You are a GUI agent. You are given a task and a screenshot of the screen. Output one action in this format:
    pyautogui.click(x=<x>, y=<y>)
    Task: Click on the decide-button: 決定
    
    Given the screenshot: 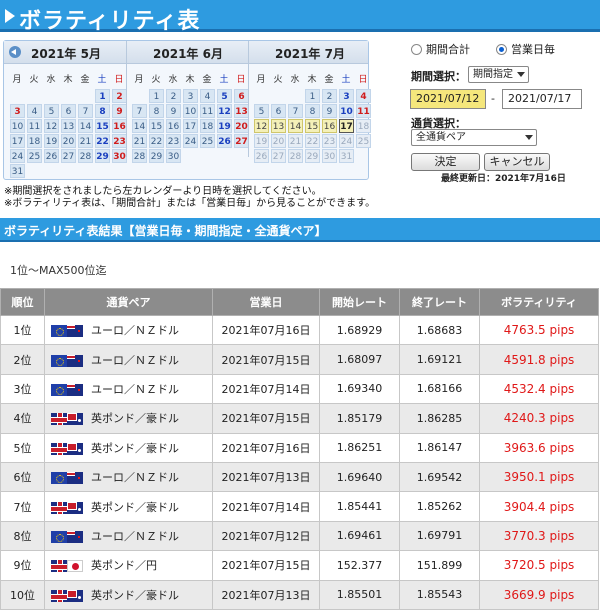 What is the action you would take?
    pyautogui.click(x=445, y=162)
    